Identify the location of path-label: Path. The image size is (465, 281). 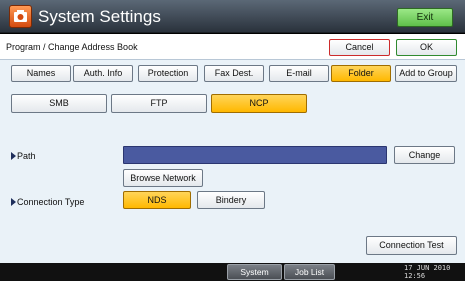
(26, 156).